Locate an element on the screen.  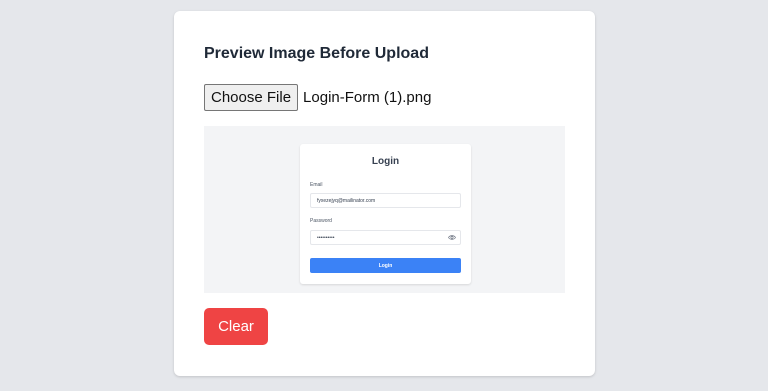
preview-login-button: Login is located at coordinates (385, 265).